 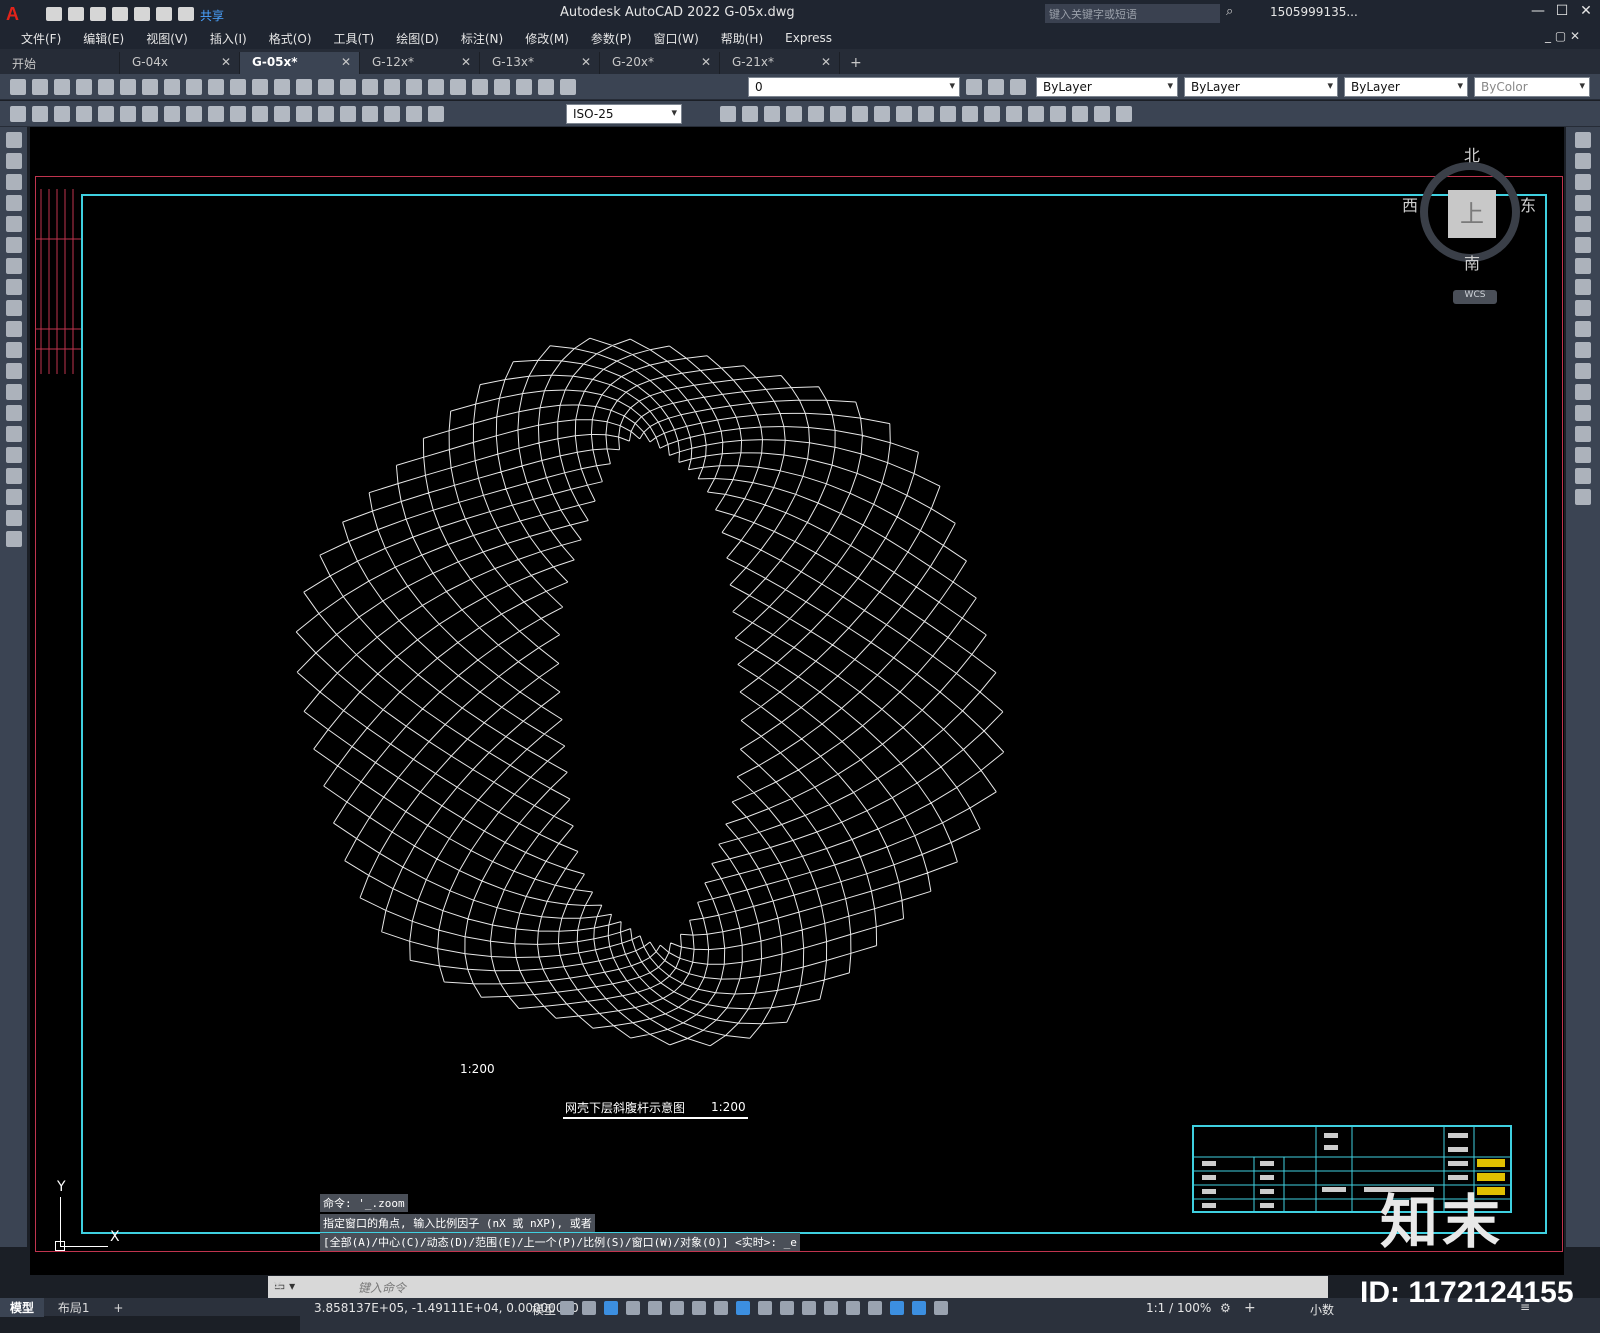 I want to click on intersect-icon, so click(x=794, y=114).